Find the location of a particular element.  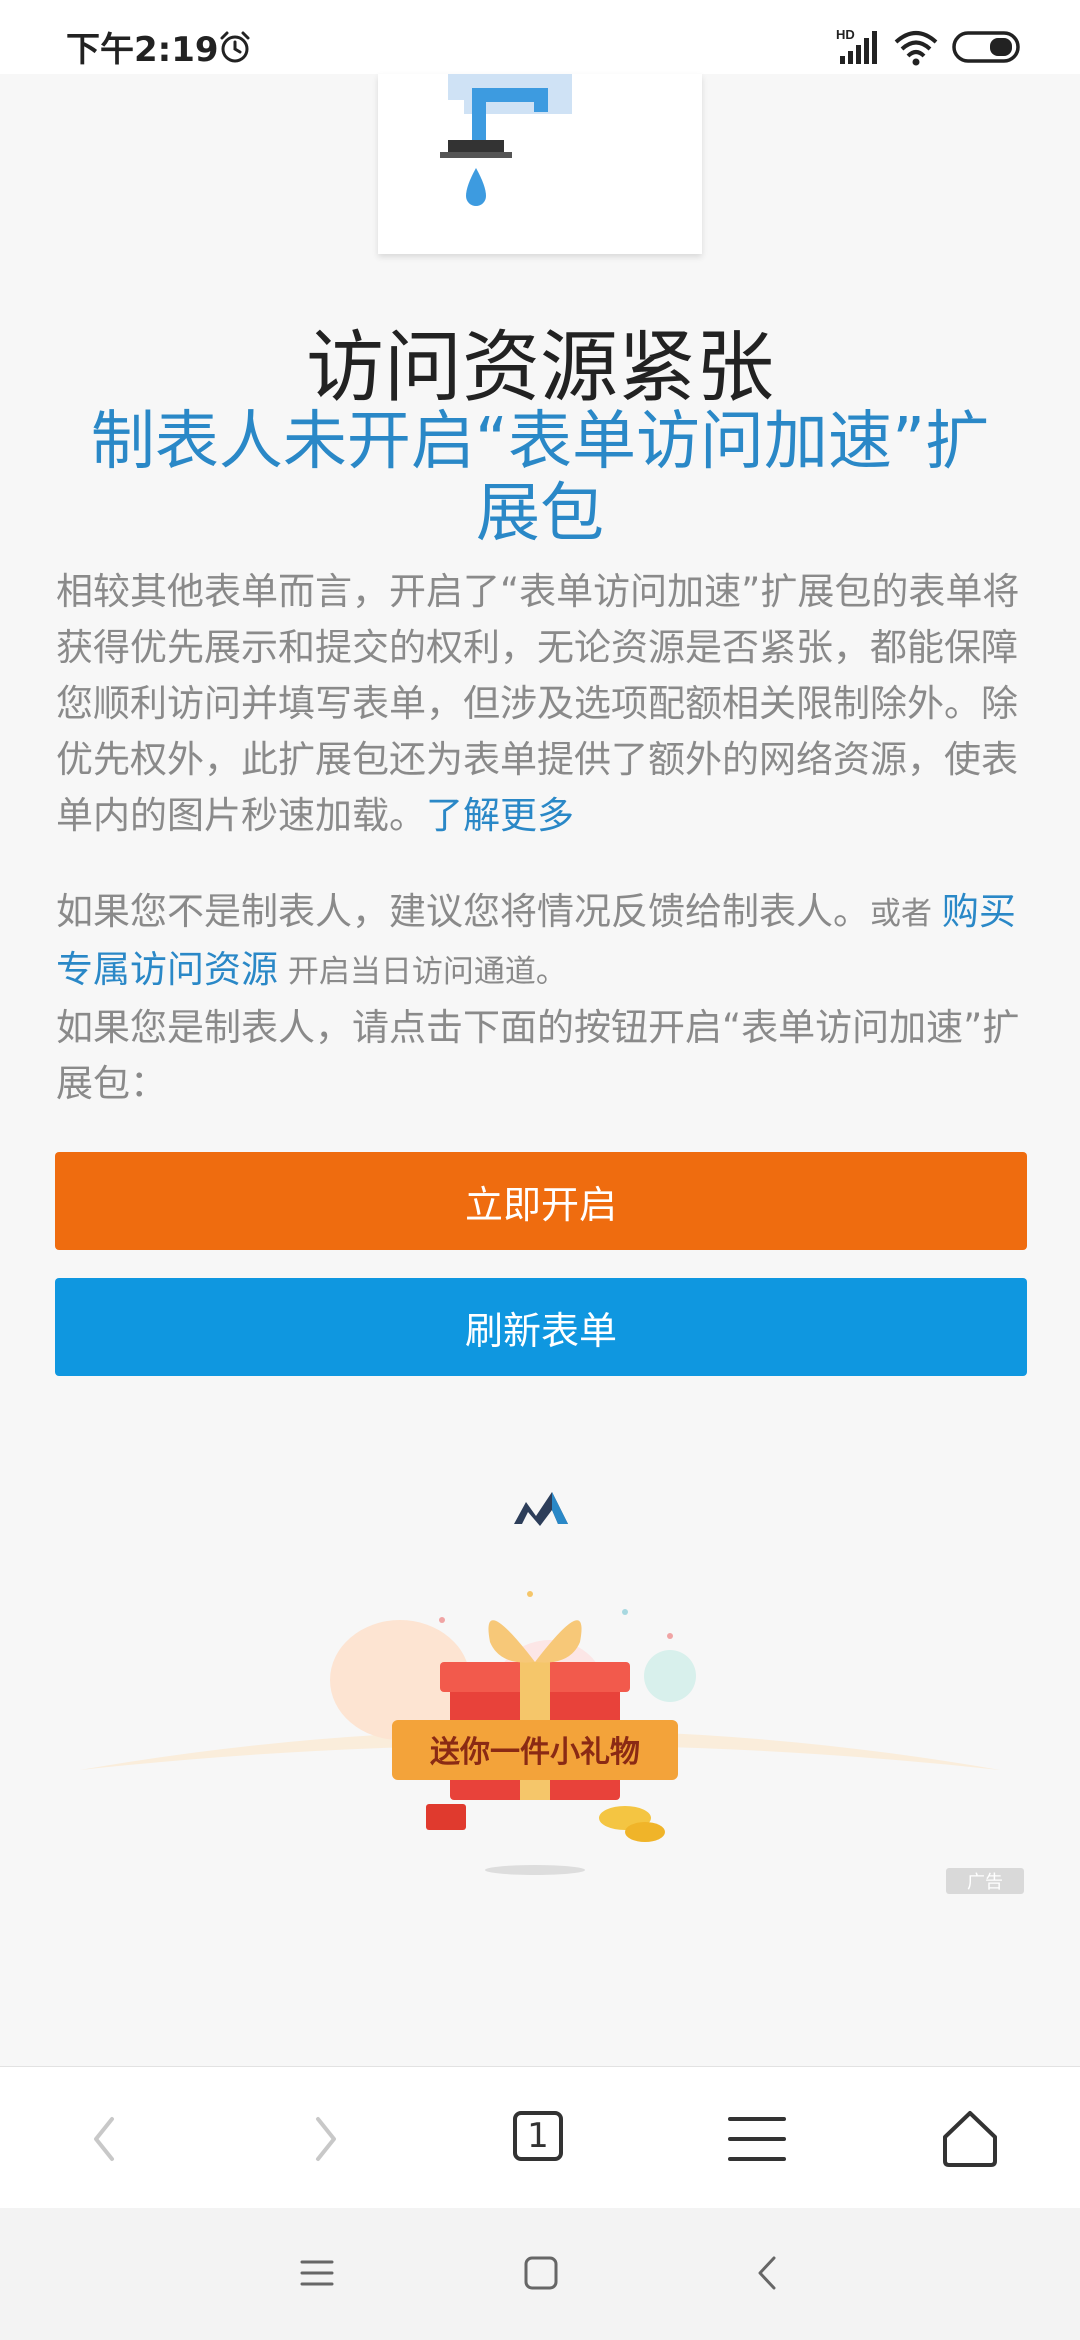

status-bar: 下午2:19 HD is located at coordinates (540, 37).